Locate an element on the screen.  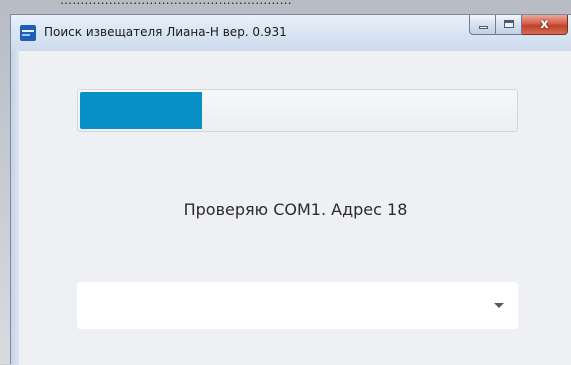
minimize-icon is located at coordinates (483, 27).